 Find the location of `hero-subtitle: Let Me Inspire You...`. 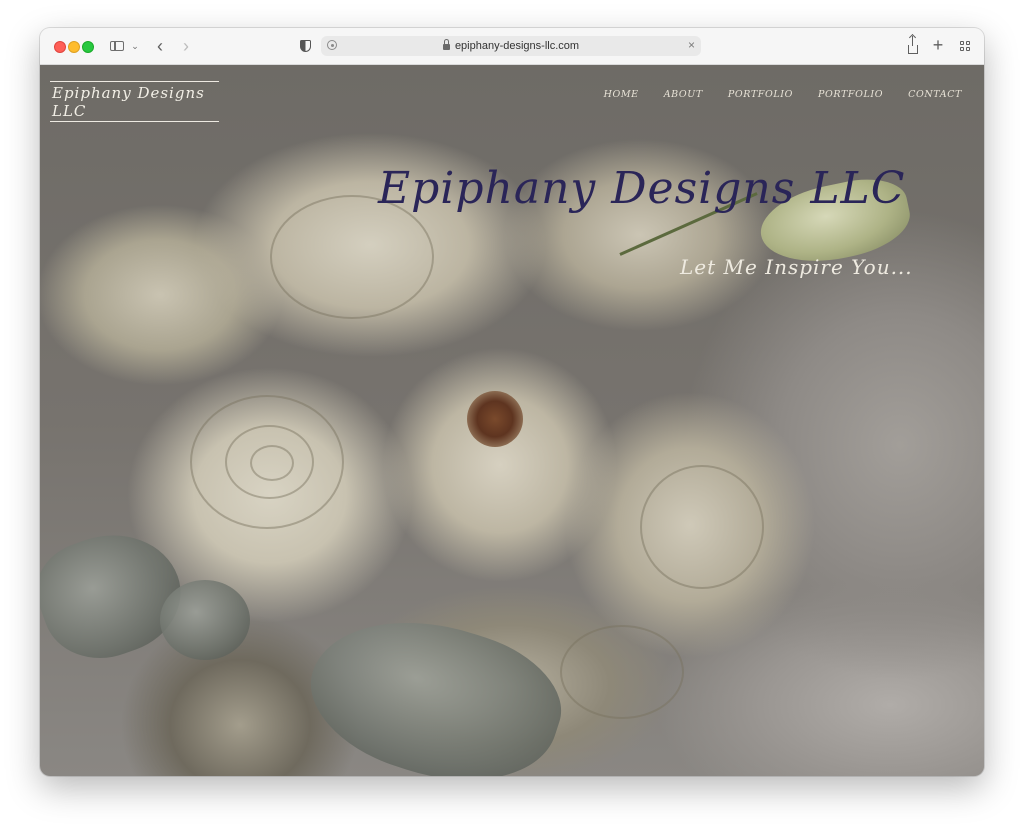

hero-subtitle: Let Me Inspire You... is located at coordinates (796, 267).